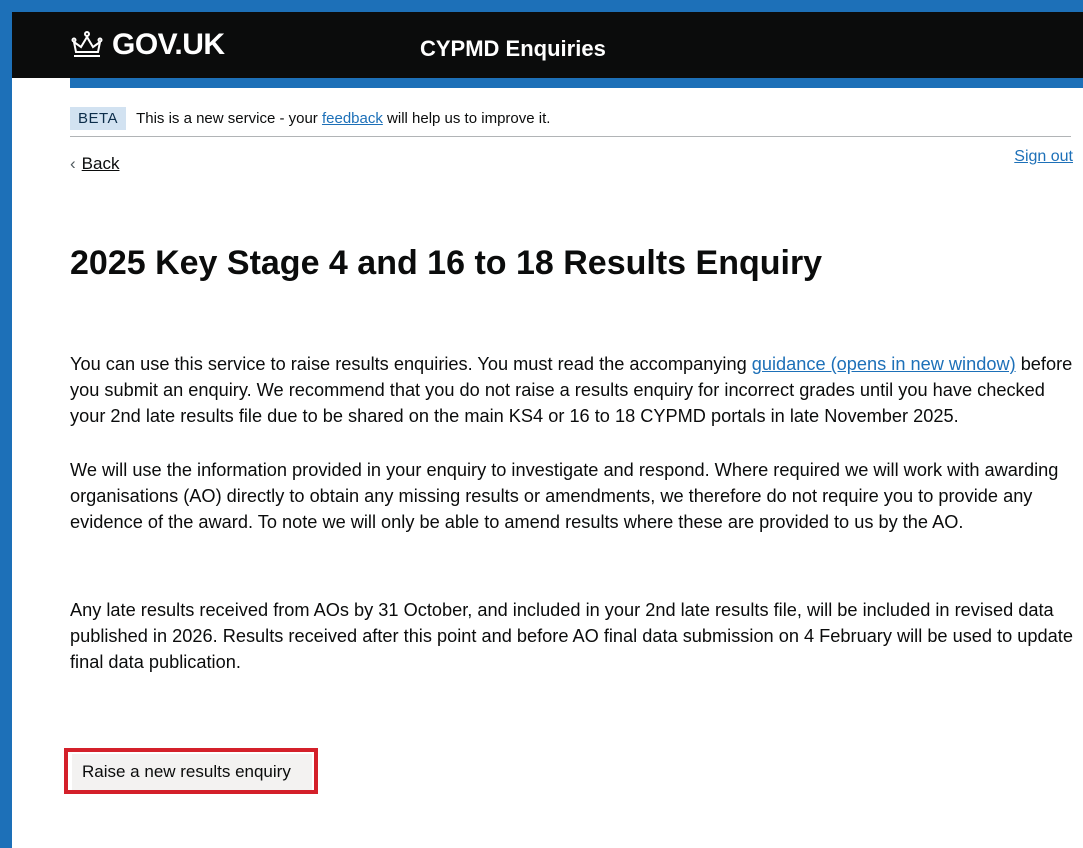  I want to click on govuk-logo: GOV.UK, so click(147, 45).